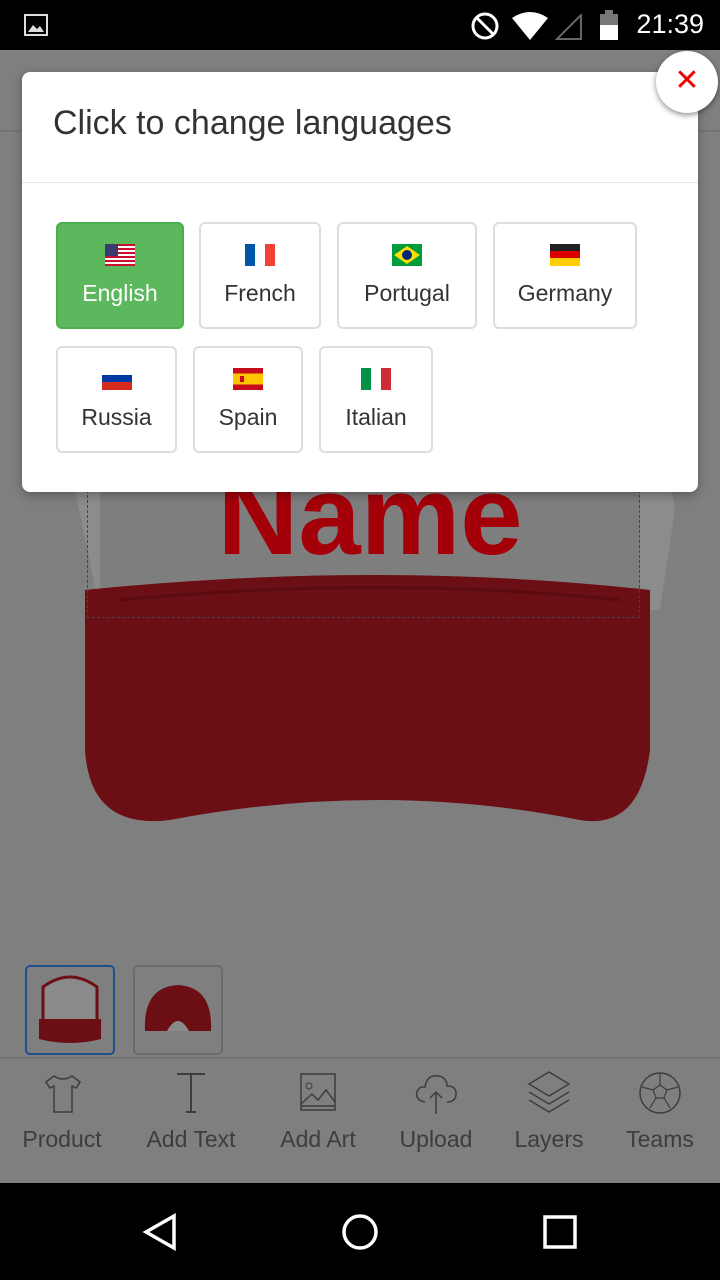 The image size is (720, 1280). What do you see at coordinates (565, 275) in the screenshot?
I see `language-germany: Germany` at bounding box center [565, 275].